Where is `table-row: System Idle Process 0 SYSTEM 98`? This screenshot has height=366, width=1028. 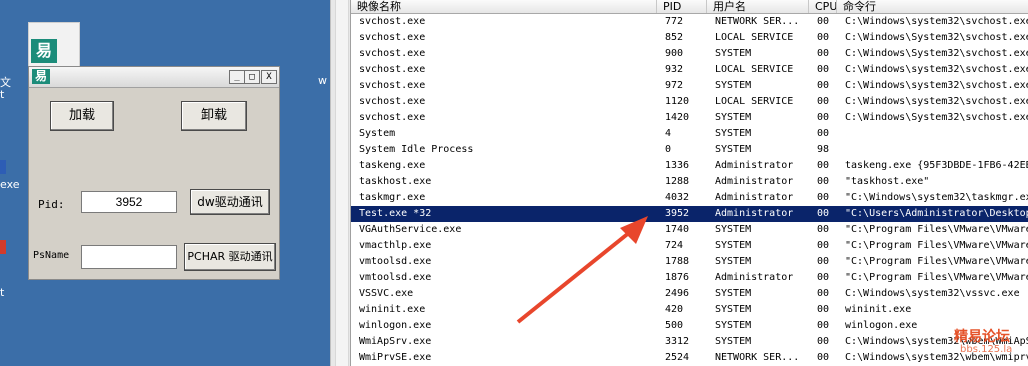 table-row: System Idle Process 0 SYSTEM 98 is located at coordinates (689, 150).